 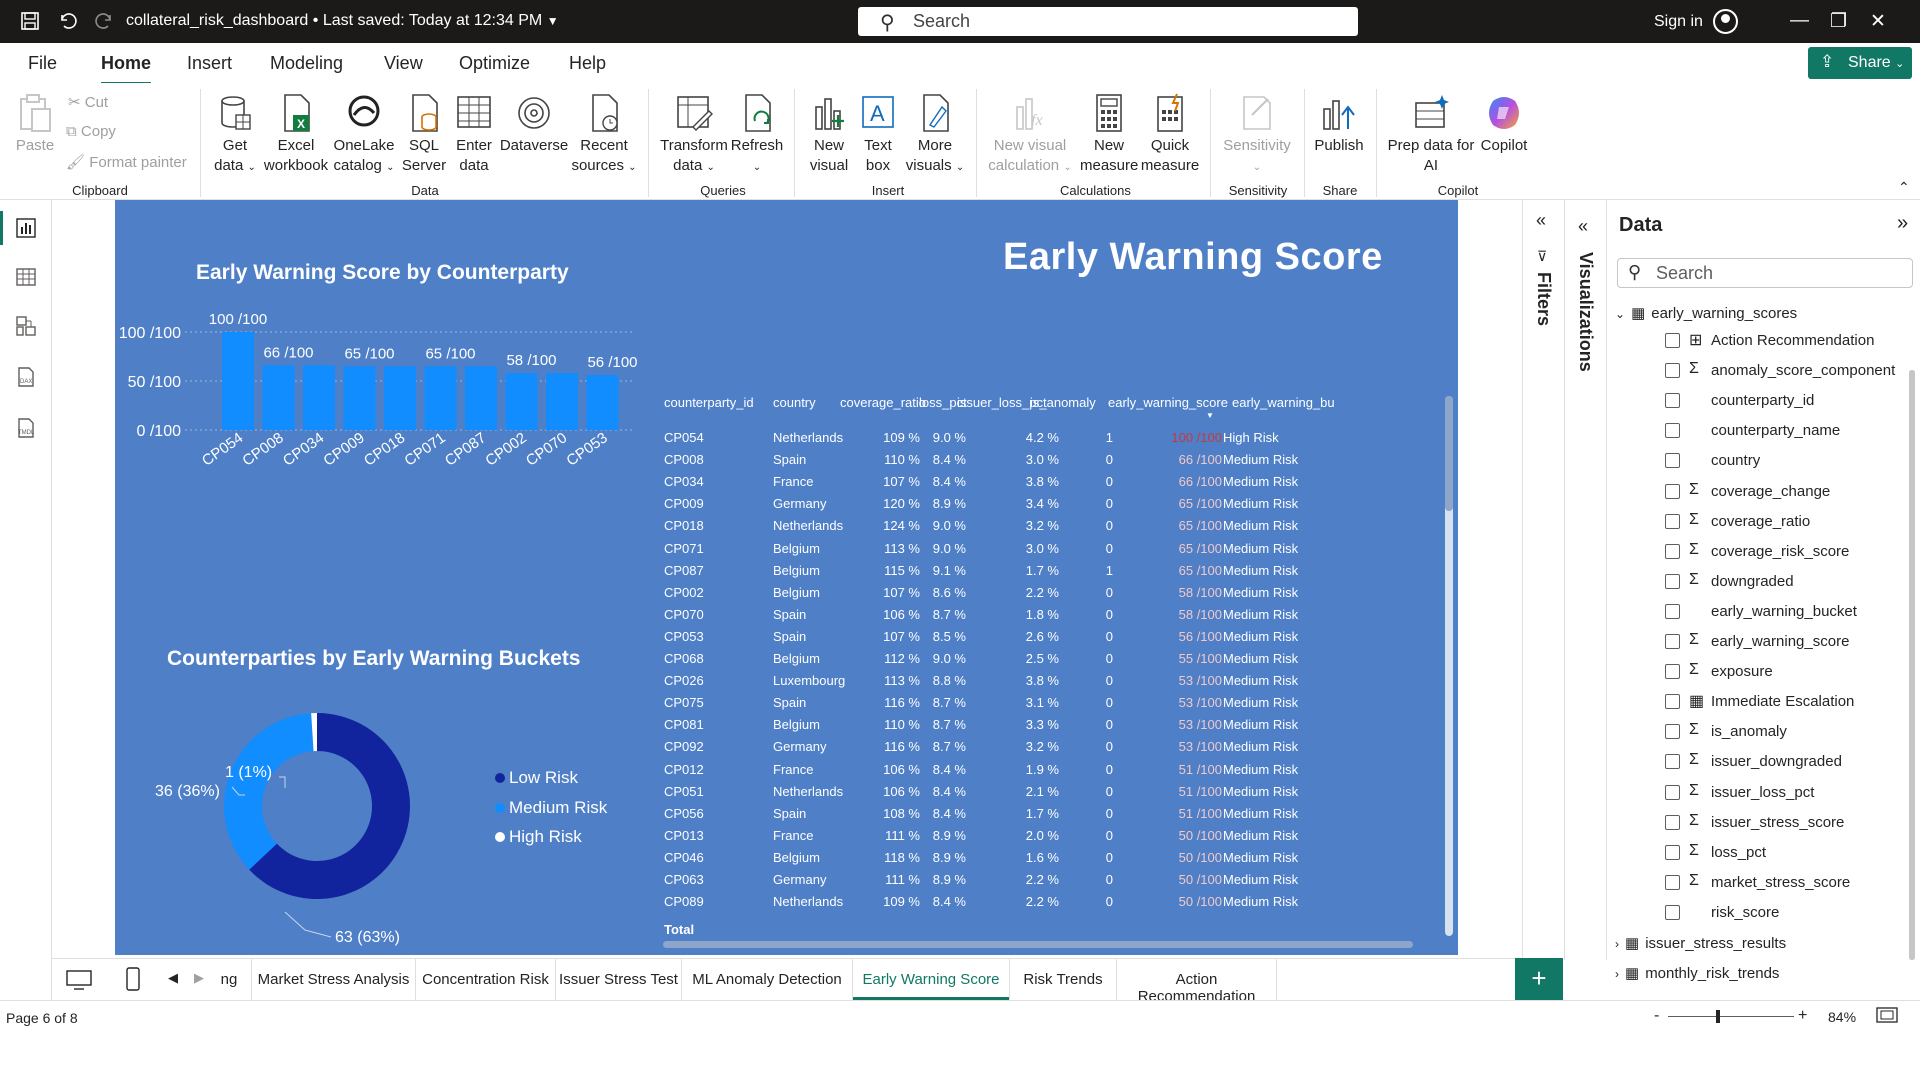 What do you see at coordinates (1757, 824) in the screenshot?
I see `field-item: Σissuer_stress_score` at bounding box center [1757, 824].